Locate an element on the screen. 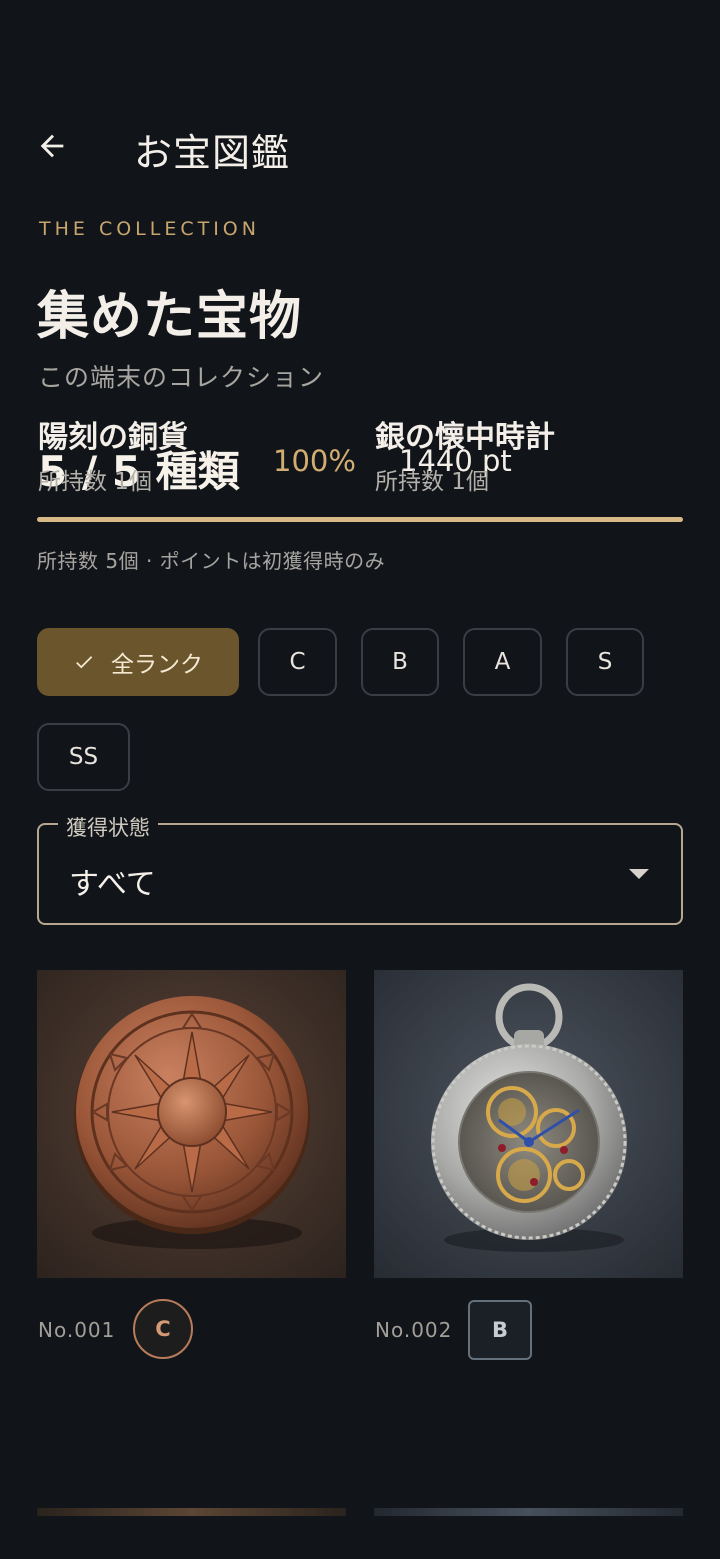 The height and width of the screenshot is (1559, 720). card-meta: No.002 B is located at coordinates (528, 1323).